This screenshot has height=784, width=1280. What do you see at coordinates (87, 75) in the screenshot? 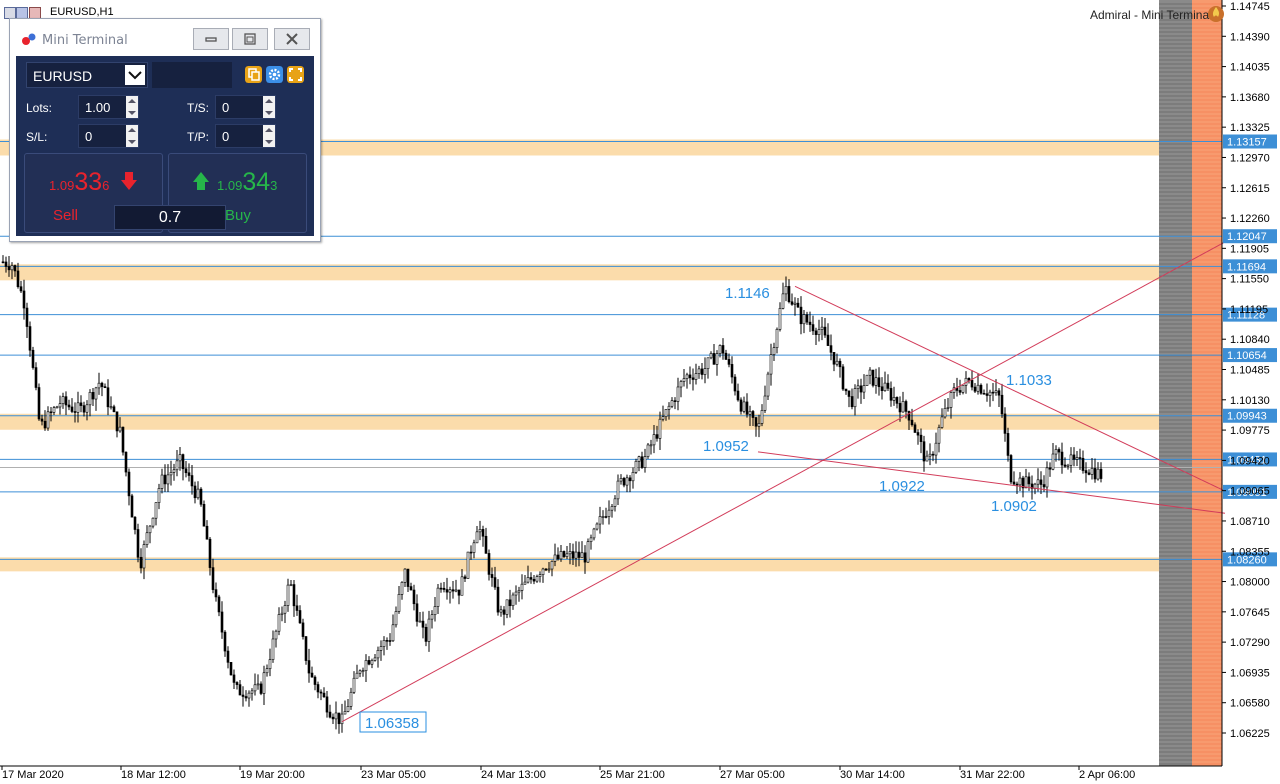
I see `symbol-select: EURUSD` at bounding box center [87, 75].